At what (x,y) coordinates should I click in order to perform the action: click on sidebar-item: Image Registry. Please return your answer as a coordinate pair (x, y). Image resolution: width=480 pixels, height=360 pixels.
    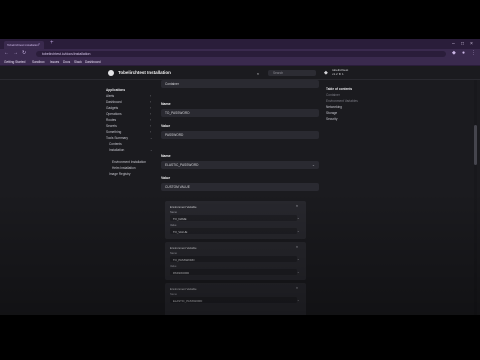
    Looking at the image, I should click on (119, 174).